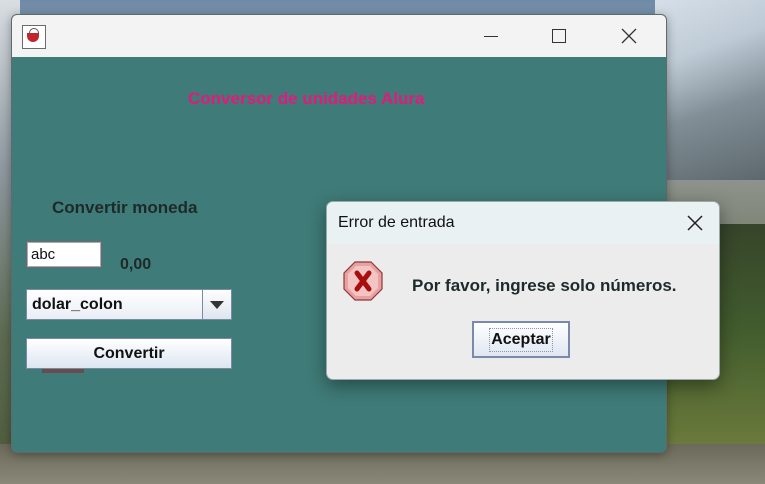 The height and width of the screenshot is (484, 765). I want to click on dialog-title: Error de entrada, so click(396, 222).